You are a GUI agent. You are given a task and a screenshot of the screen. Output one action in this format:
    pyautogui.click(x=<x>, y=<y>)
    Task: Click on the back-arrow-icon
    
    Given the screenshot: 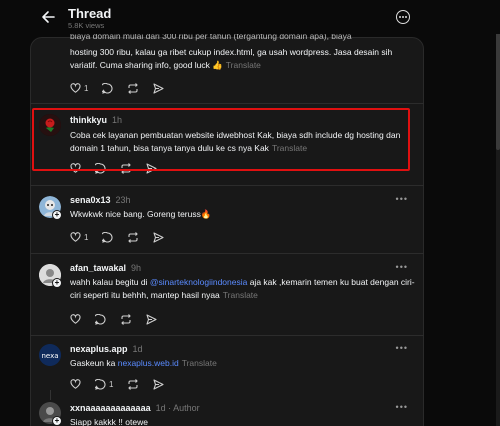 What is the action you would take?
    pyautogui.click(x=48, y=17)
    